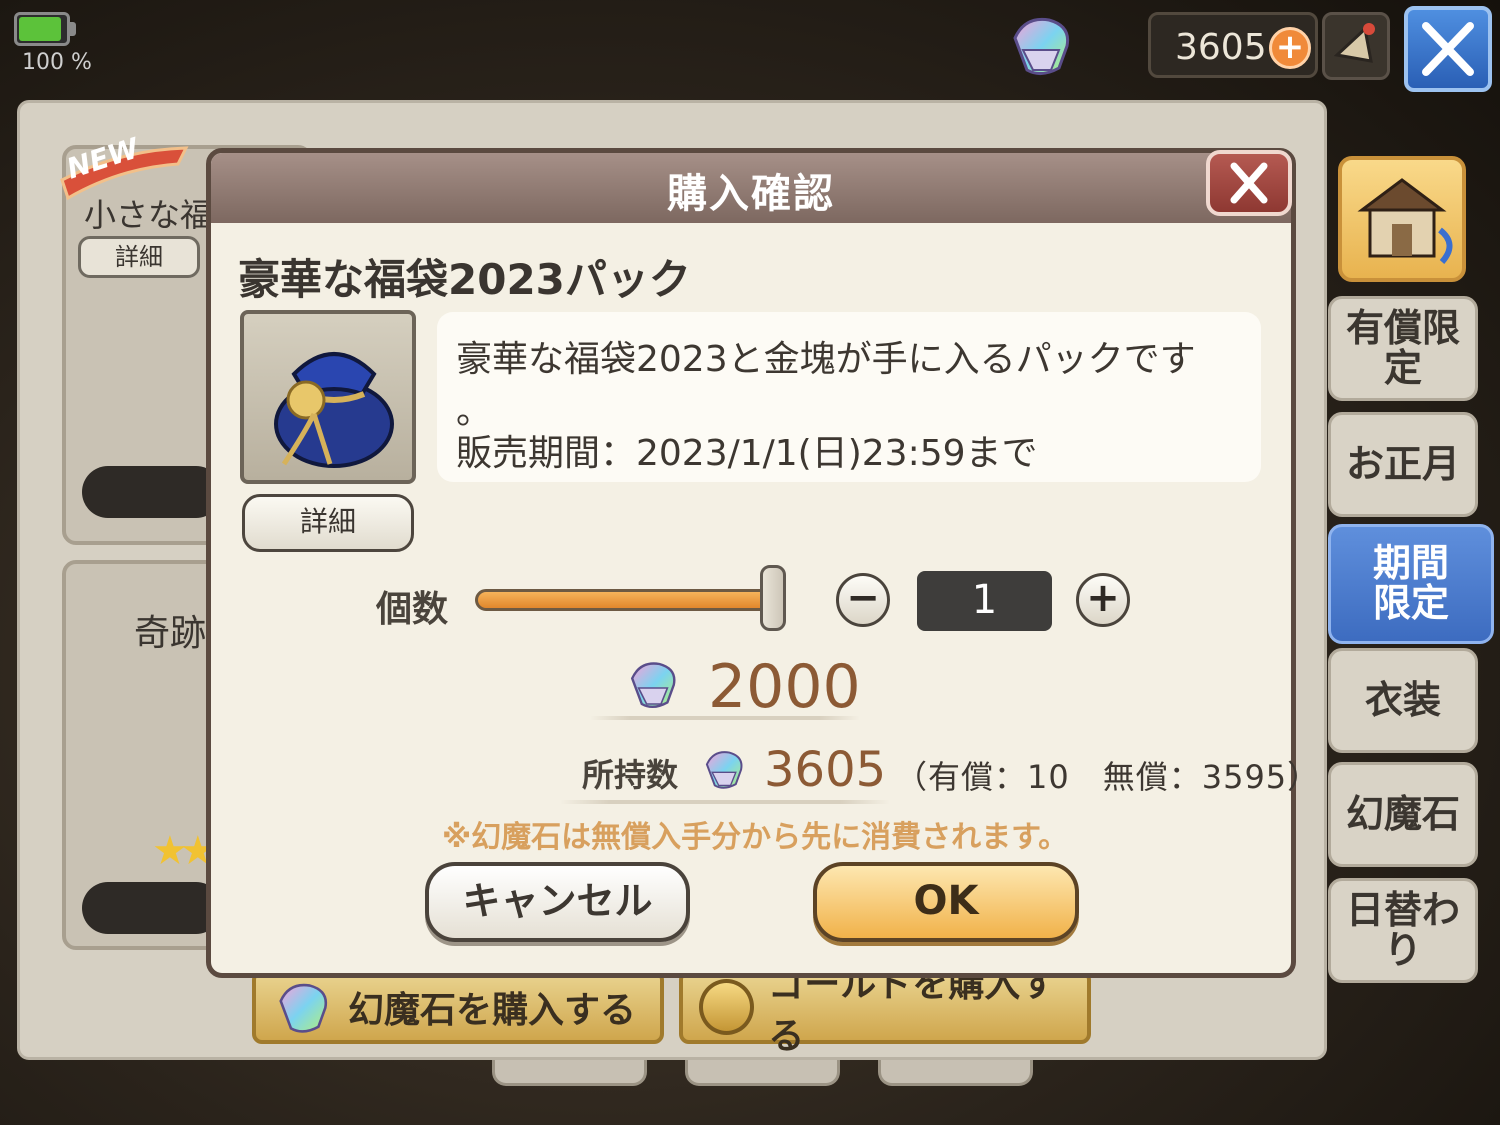 This screenshot has width=1500, height=1125. Describe the element at coordinates (184, 851) in the screenshot. I see `rarity-stars: ★★` at that location.